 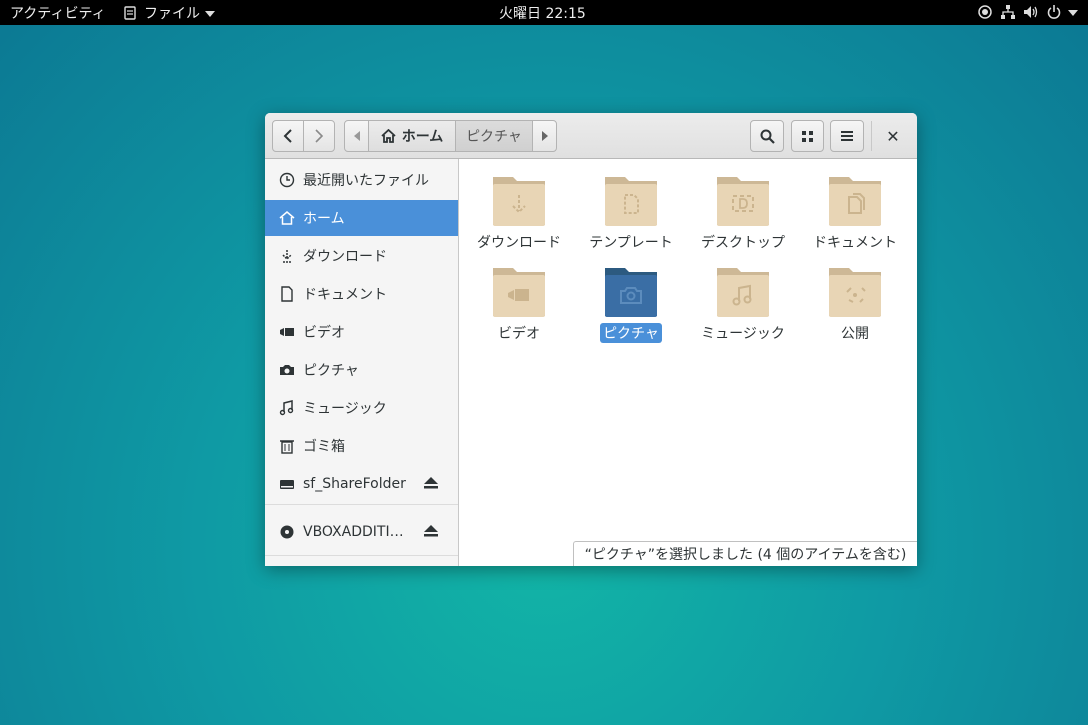 I want to click on hamburger-icon, so click(x=847, y=136).